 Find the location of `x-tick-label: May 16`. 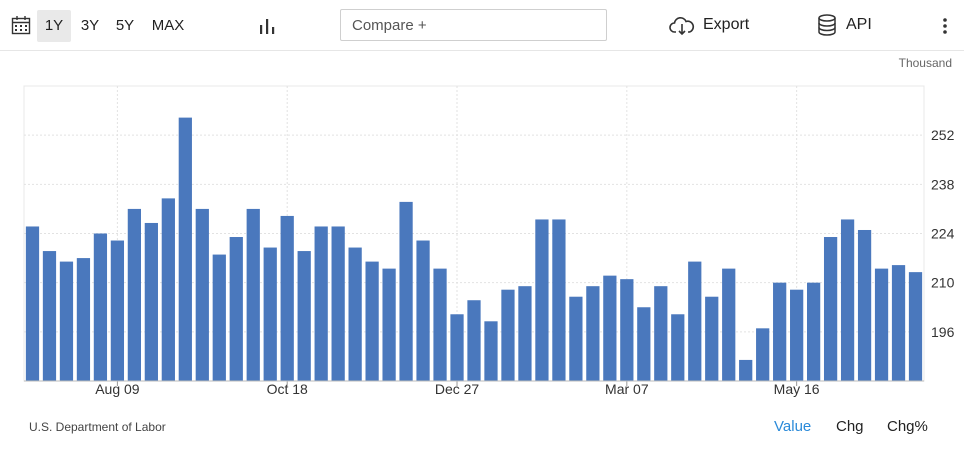

x-tick-label: May 16 is located at coordinates (797, 389).